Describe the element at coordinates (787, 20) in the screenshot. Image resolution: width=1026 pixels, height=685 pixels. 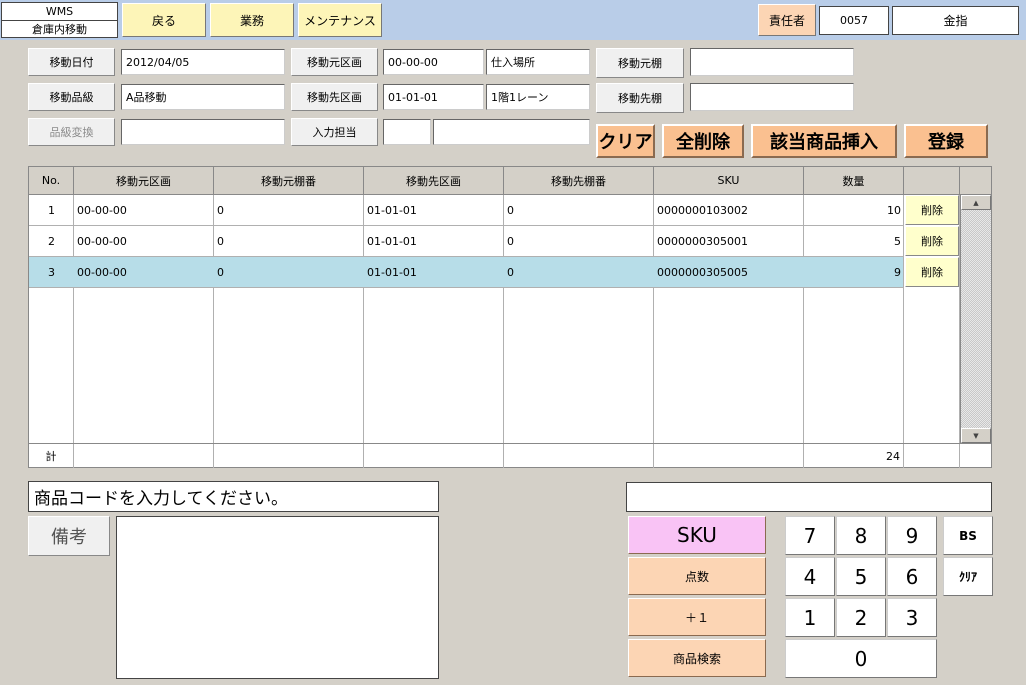
I see `manager-label: 責任者` at that location.